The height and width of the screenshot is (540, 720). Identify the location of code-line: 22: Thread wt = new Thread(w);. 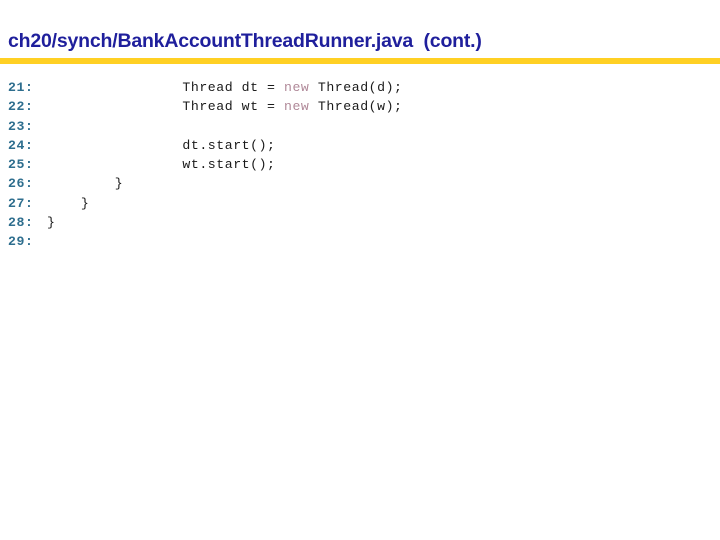
(360, 106).